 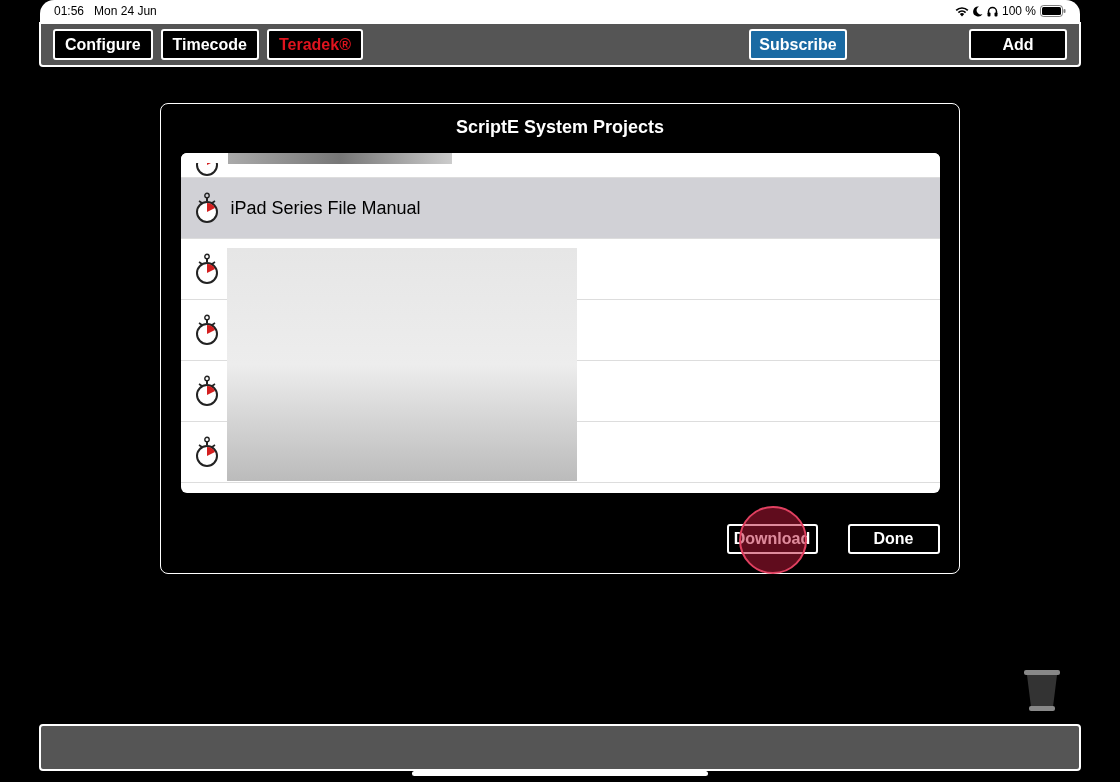 What do you see at coordinates (325, 208) in the screenshot?
I see `project-name: iPad Series File Manual` at bounding box center [325, 208].